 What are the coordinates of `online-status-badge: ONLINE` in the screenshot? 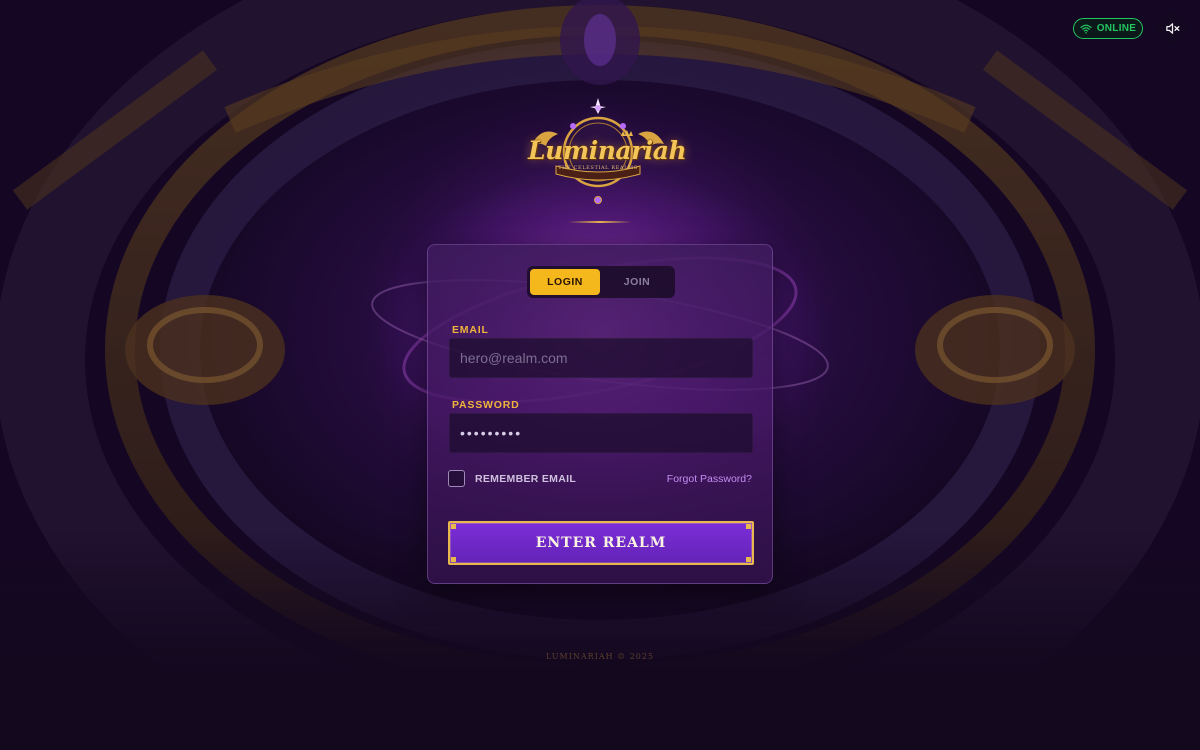 It's located at (1108, 28).